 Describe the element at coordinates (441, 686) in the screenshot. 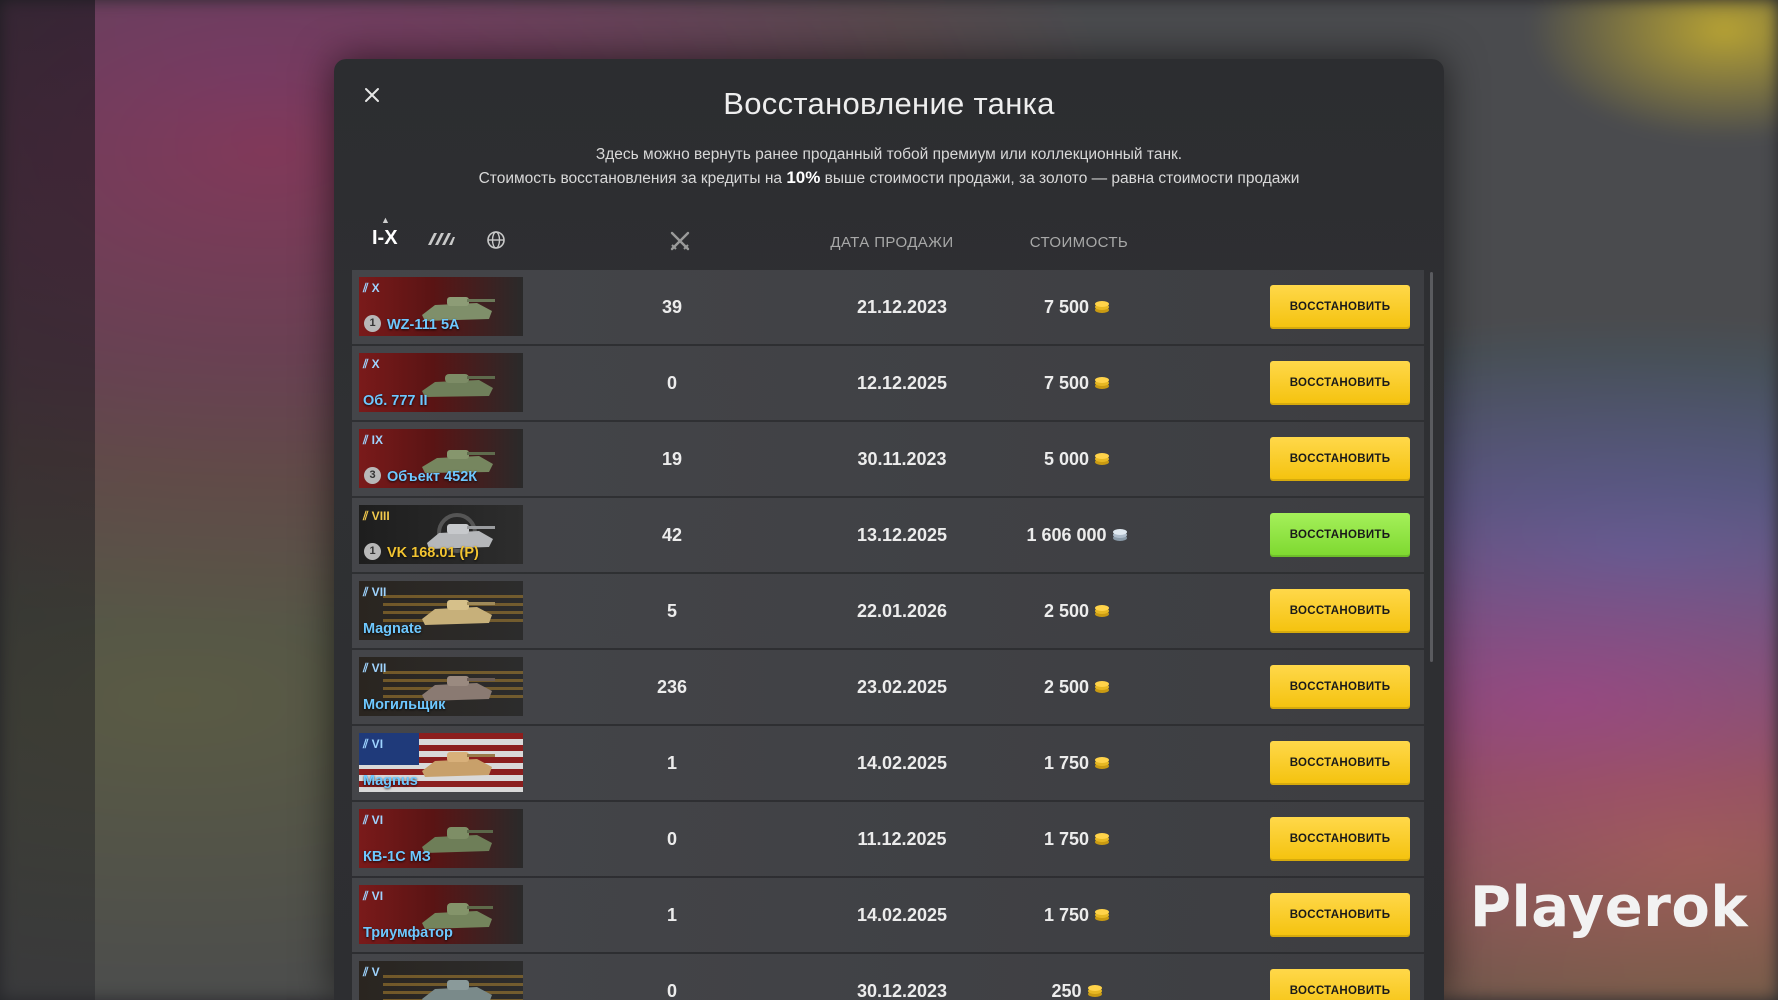

I see `tank-thumbnail: ⫽ VII Могильщик` at that location.